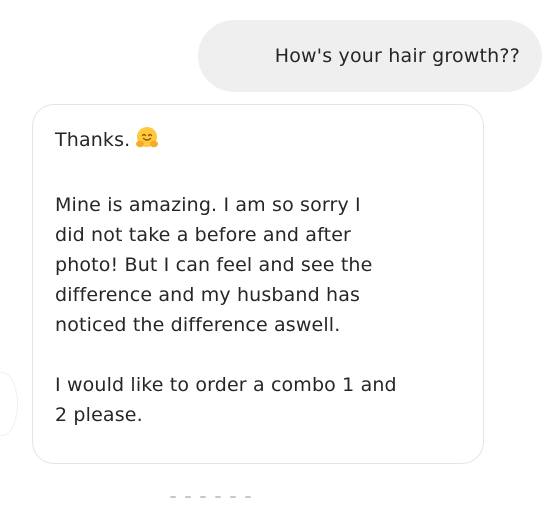 Image resolution: width=550 pixels, height=512 pixels. I want to click on outgoing-message-text: How's your hair growth??, so click(397, 56).